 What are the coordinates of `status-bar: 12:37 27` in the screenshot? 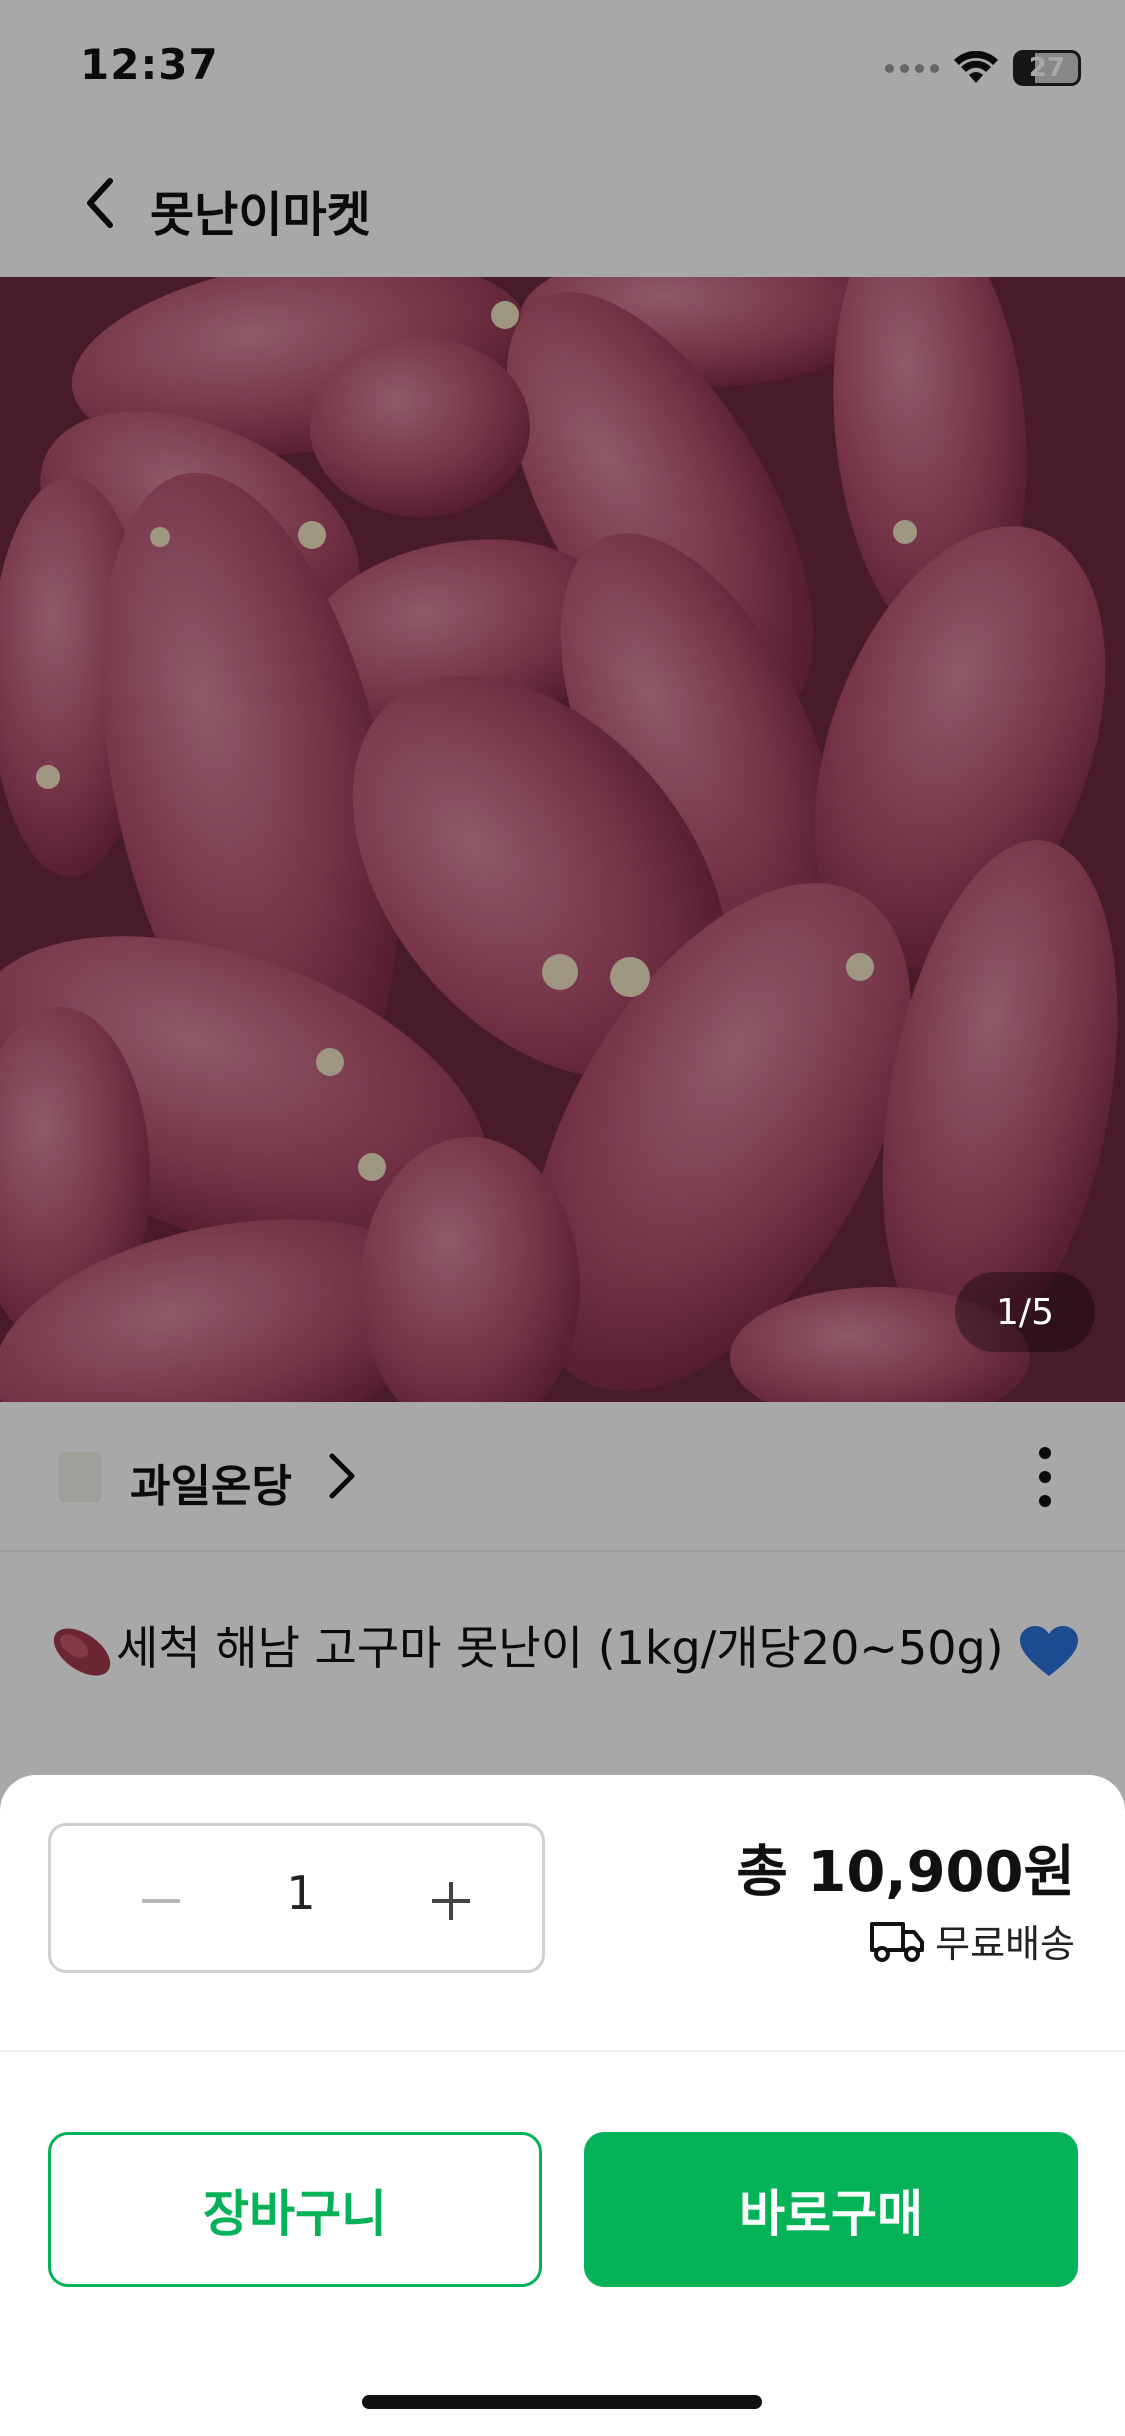 It's located at (562, 67).